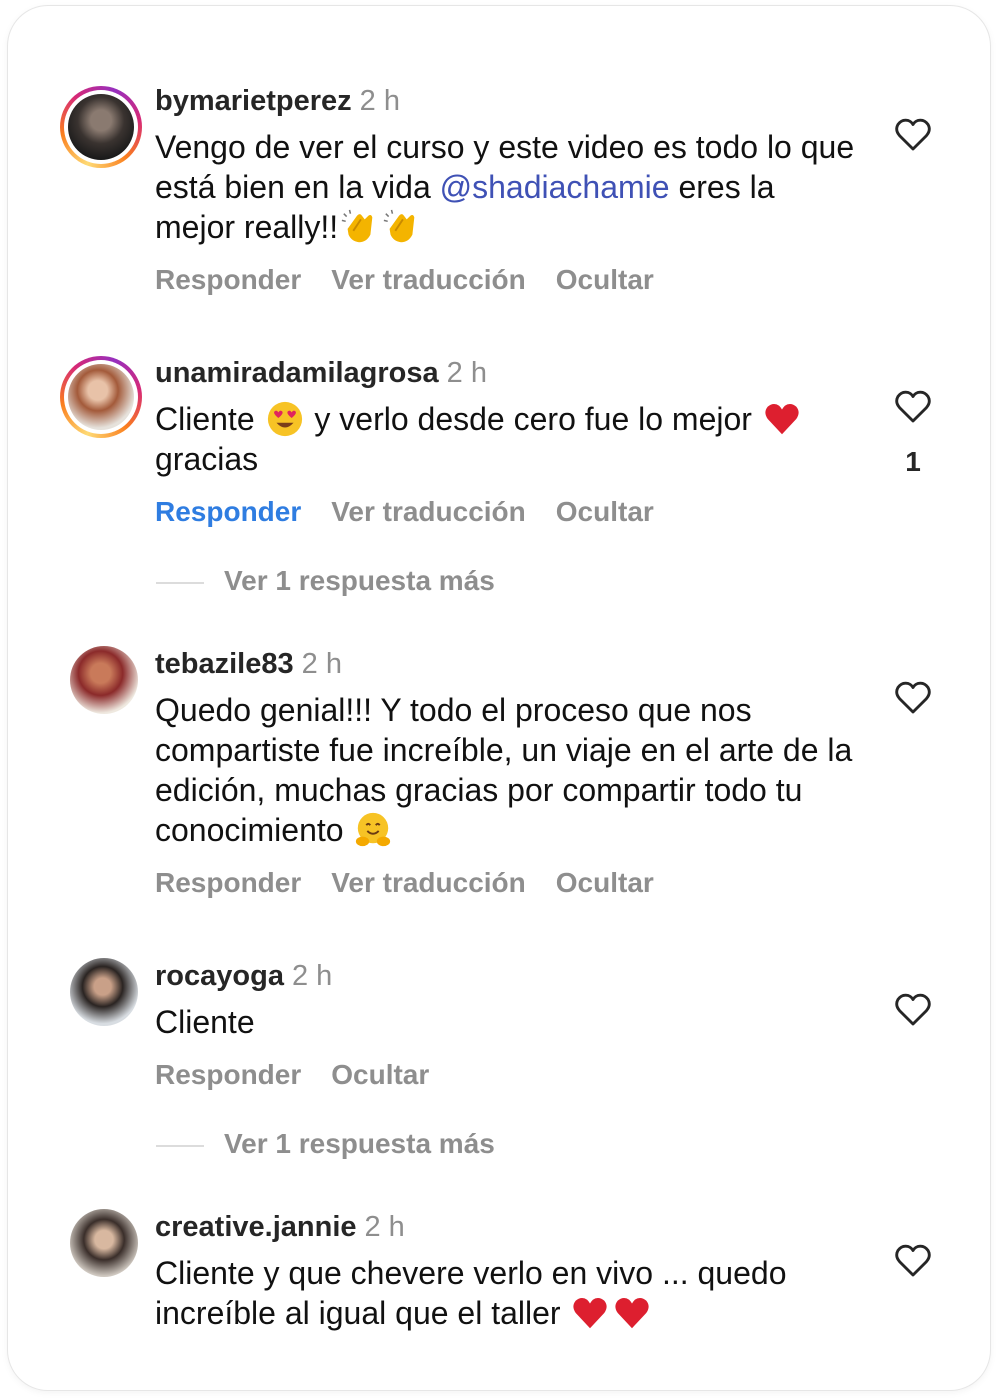 This screenshot has height=1400, width=1000. Describe the element at coordinates (284, 419) in the screenshot. I see `heart-eyes-emoji` at that location.